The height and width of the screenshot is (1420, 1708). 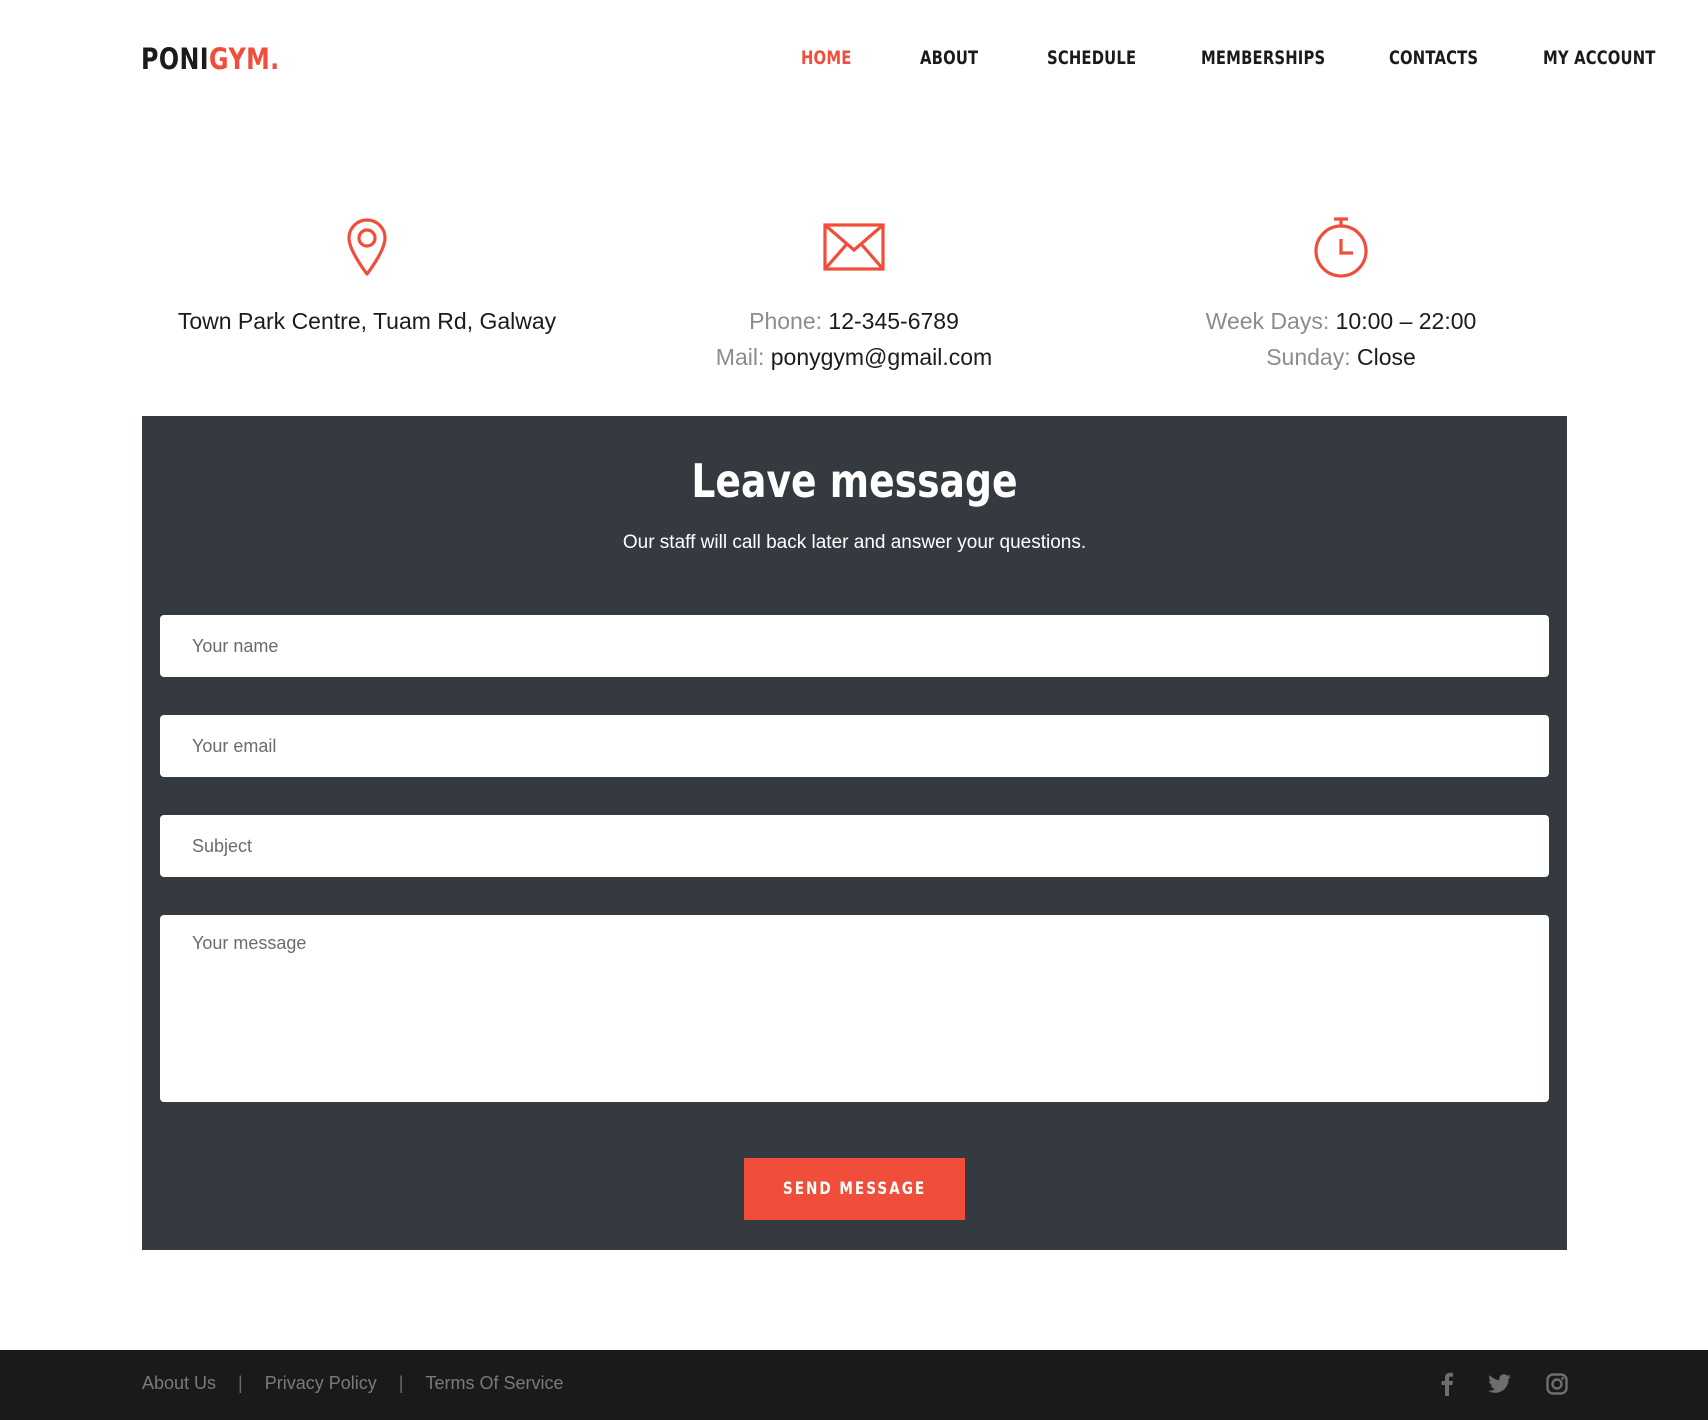 I want to click on map-pin-icon, so click(x=367, y=247).